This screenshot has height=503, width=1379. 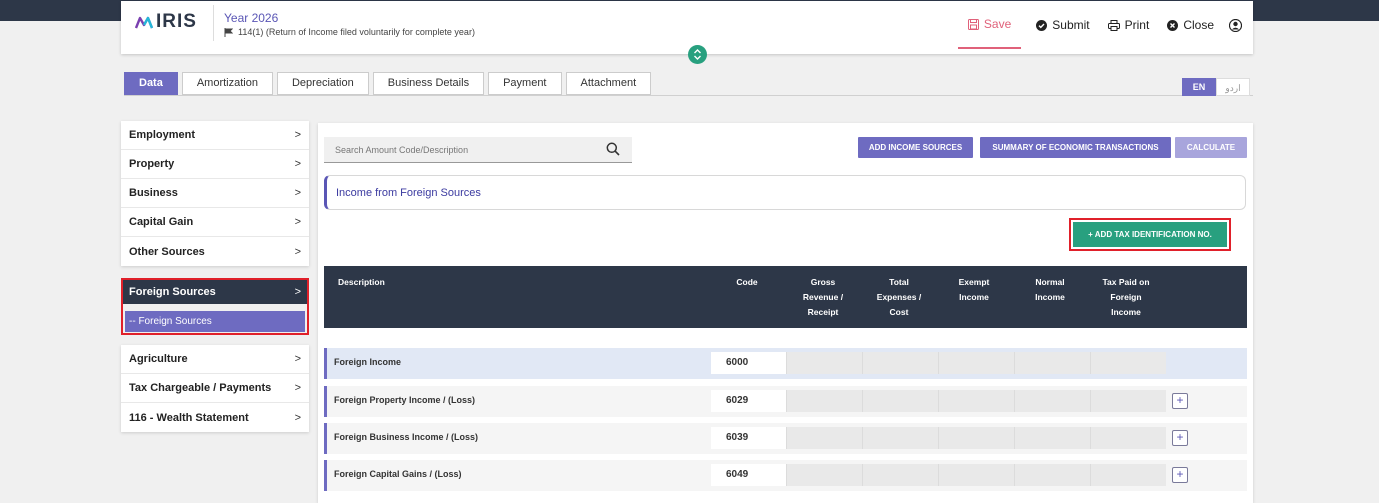 I want to click on sidebar-item-business: Business >, so click(x=215, y=193).